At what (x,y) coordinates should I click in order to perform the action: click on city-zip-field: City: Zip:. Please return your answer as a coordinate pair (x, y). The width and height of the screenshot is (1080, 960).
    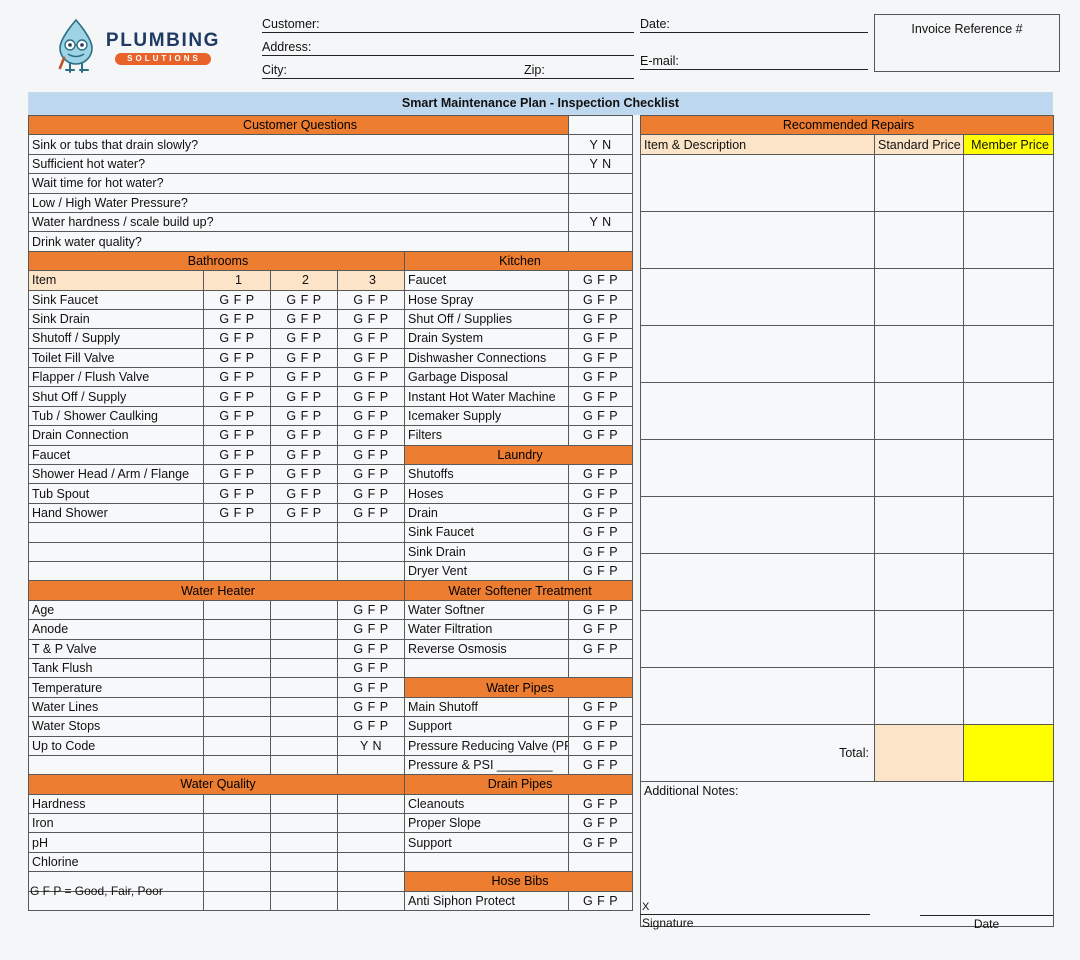
    Looking at the image, I should click on (448, 69).